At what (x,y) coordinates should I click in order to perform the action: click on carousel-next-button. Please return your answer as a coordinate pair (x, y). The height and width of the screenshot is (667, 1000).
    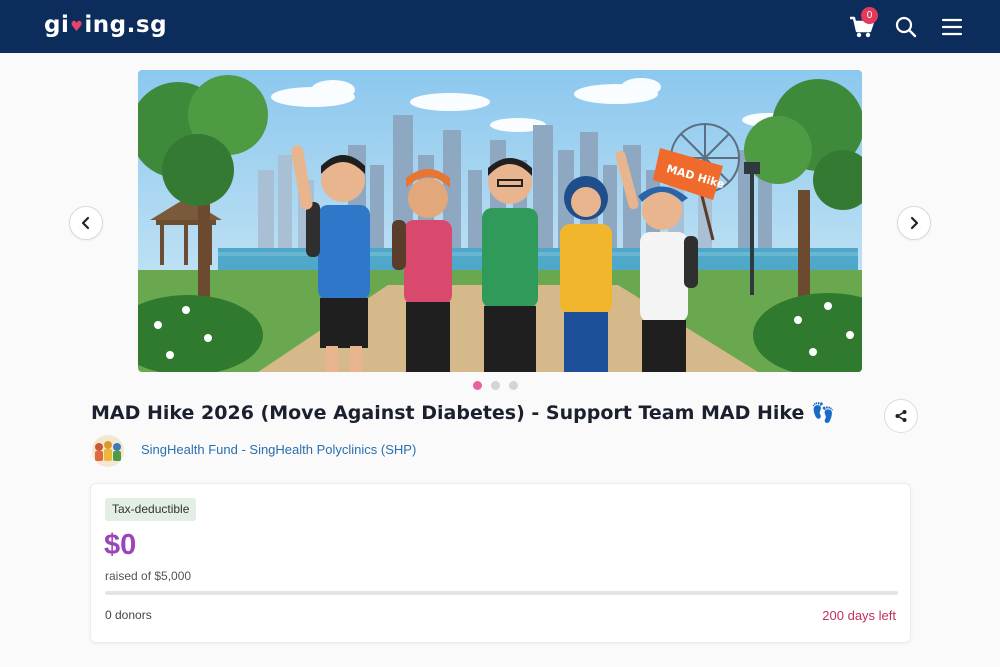
    Looking at the image, I should click on (914, 223).